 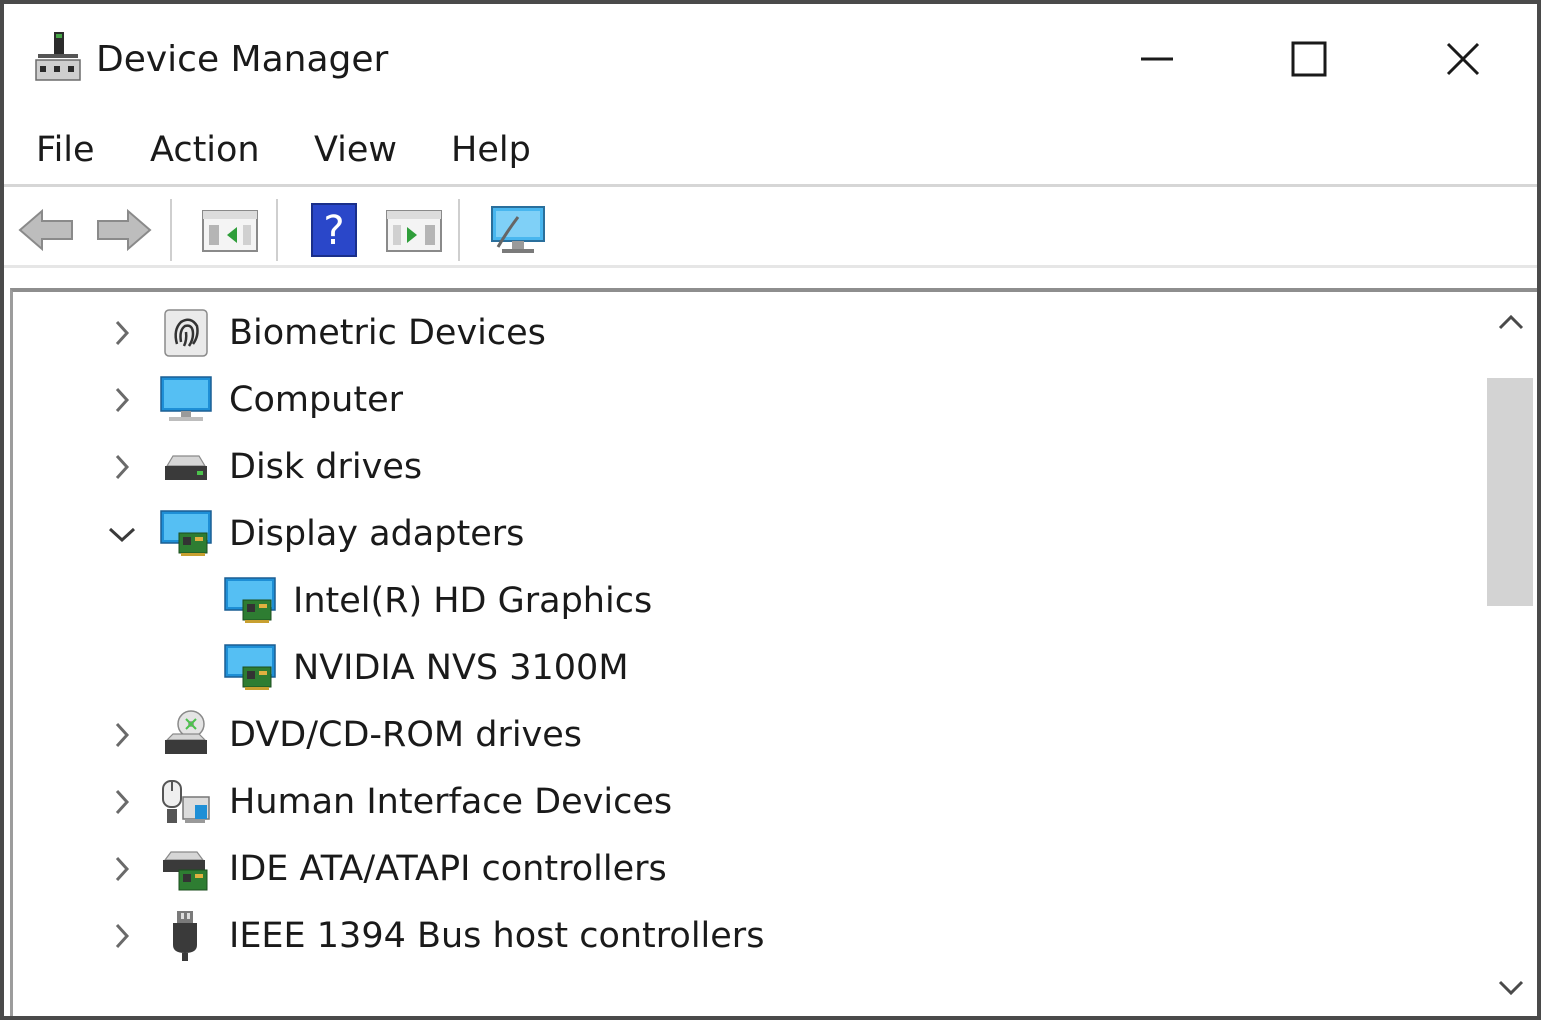 What do you see at coordinates (451, 802) in the screenshot?
I see `tree-node-label: Human Interface Devices` at bounding box center [451, 802].